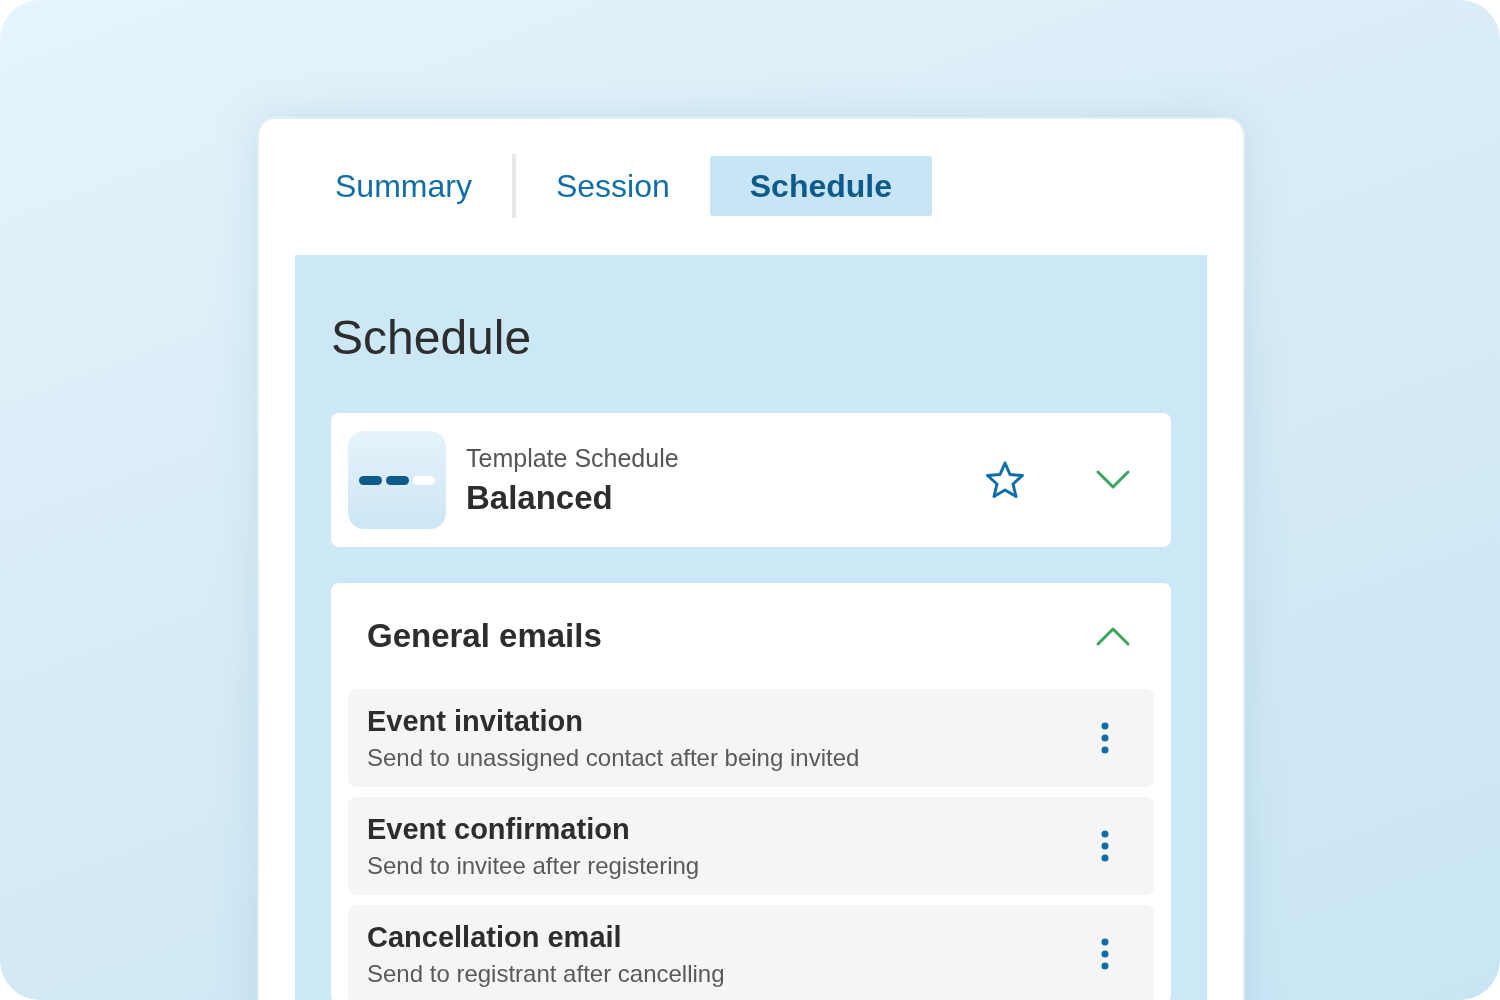  I want to click on email-description: Send to registrant after cancelling, so click(546, 973).